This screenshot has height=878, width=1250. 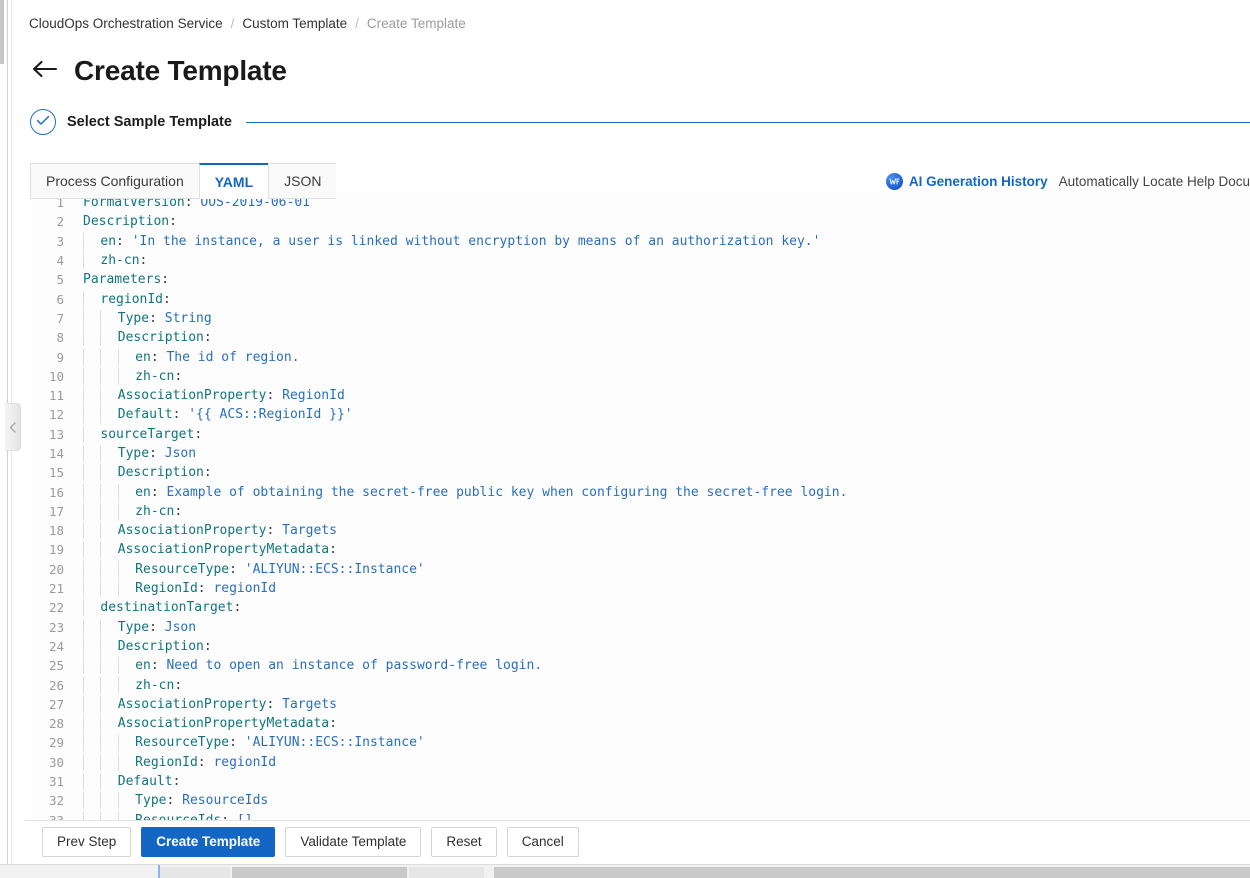 What do you see at coordinates (56, 608) in the screenshot?
I see `line-number: 22` at bounding box center [56, 608].